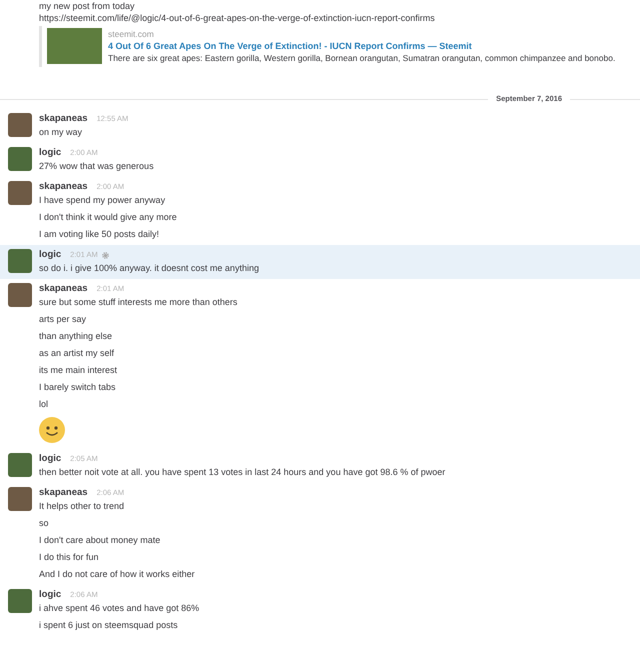  What do you see at coordinates (131, 34) in the screenshot?
I see `site-name: steemit.com` at bounding box center [131, 34].